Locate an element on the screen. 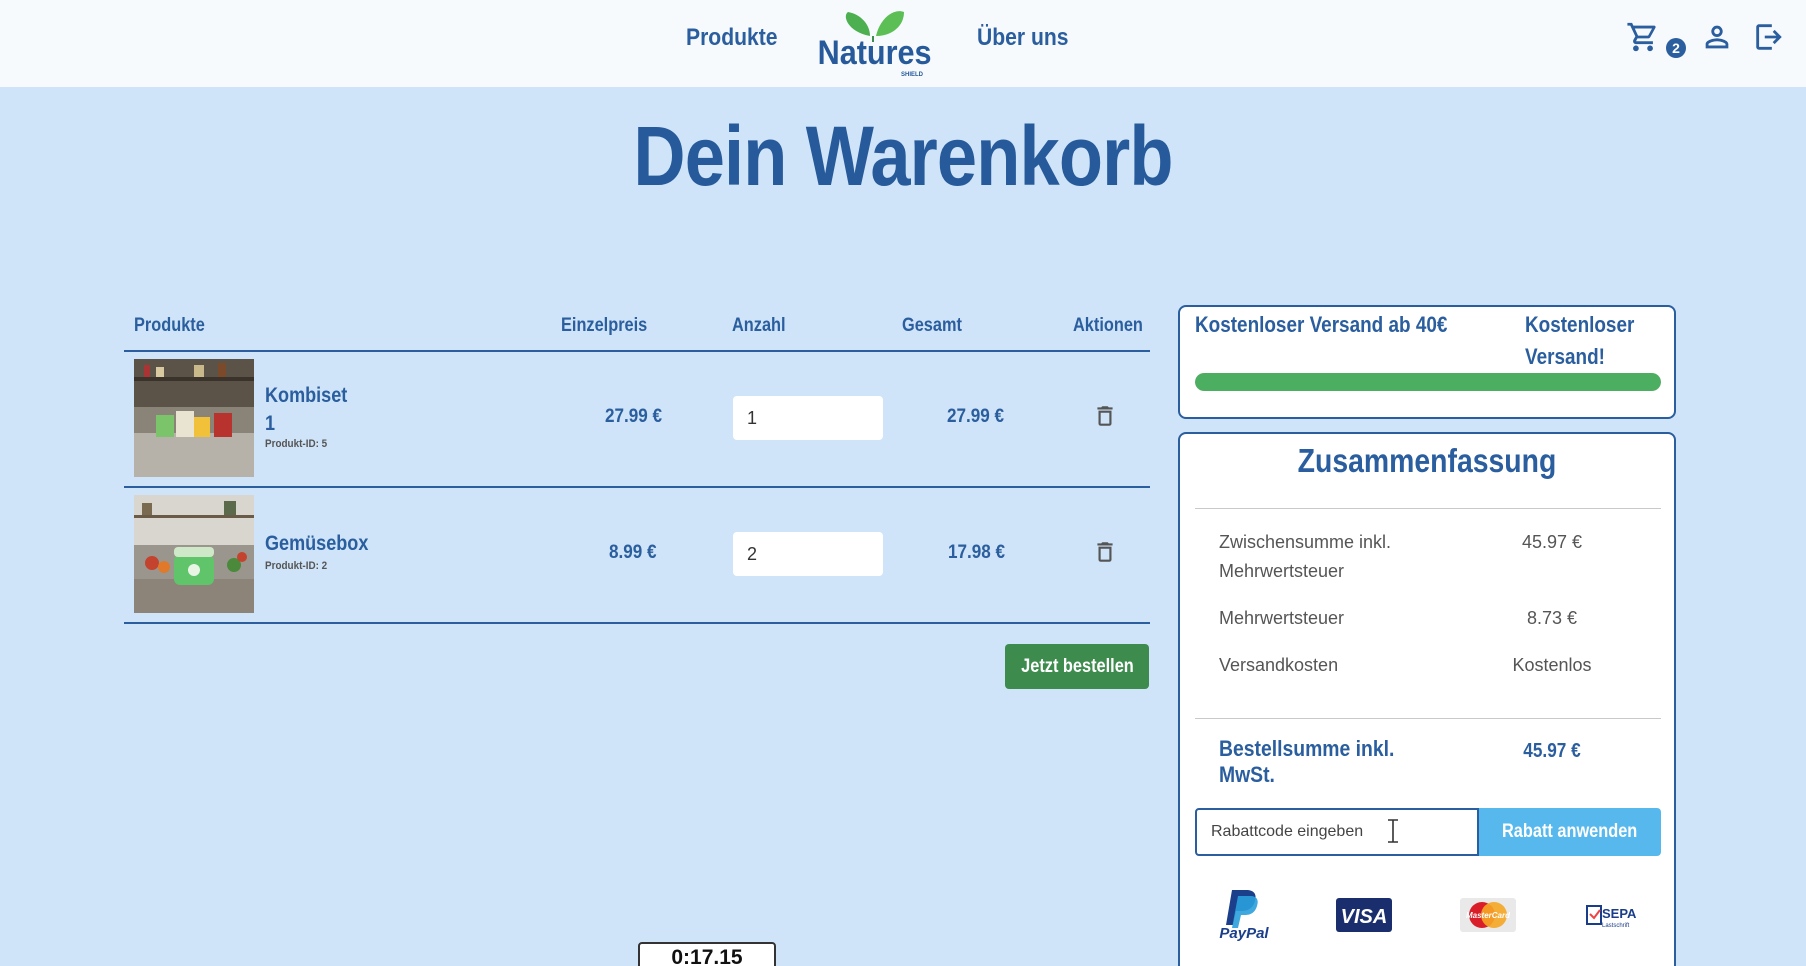  shipping-cost-label: Versandkosten is located at coordinates (1279, 665).